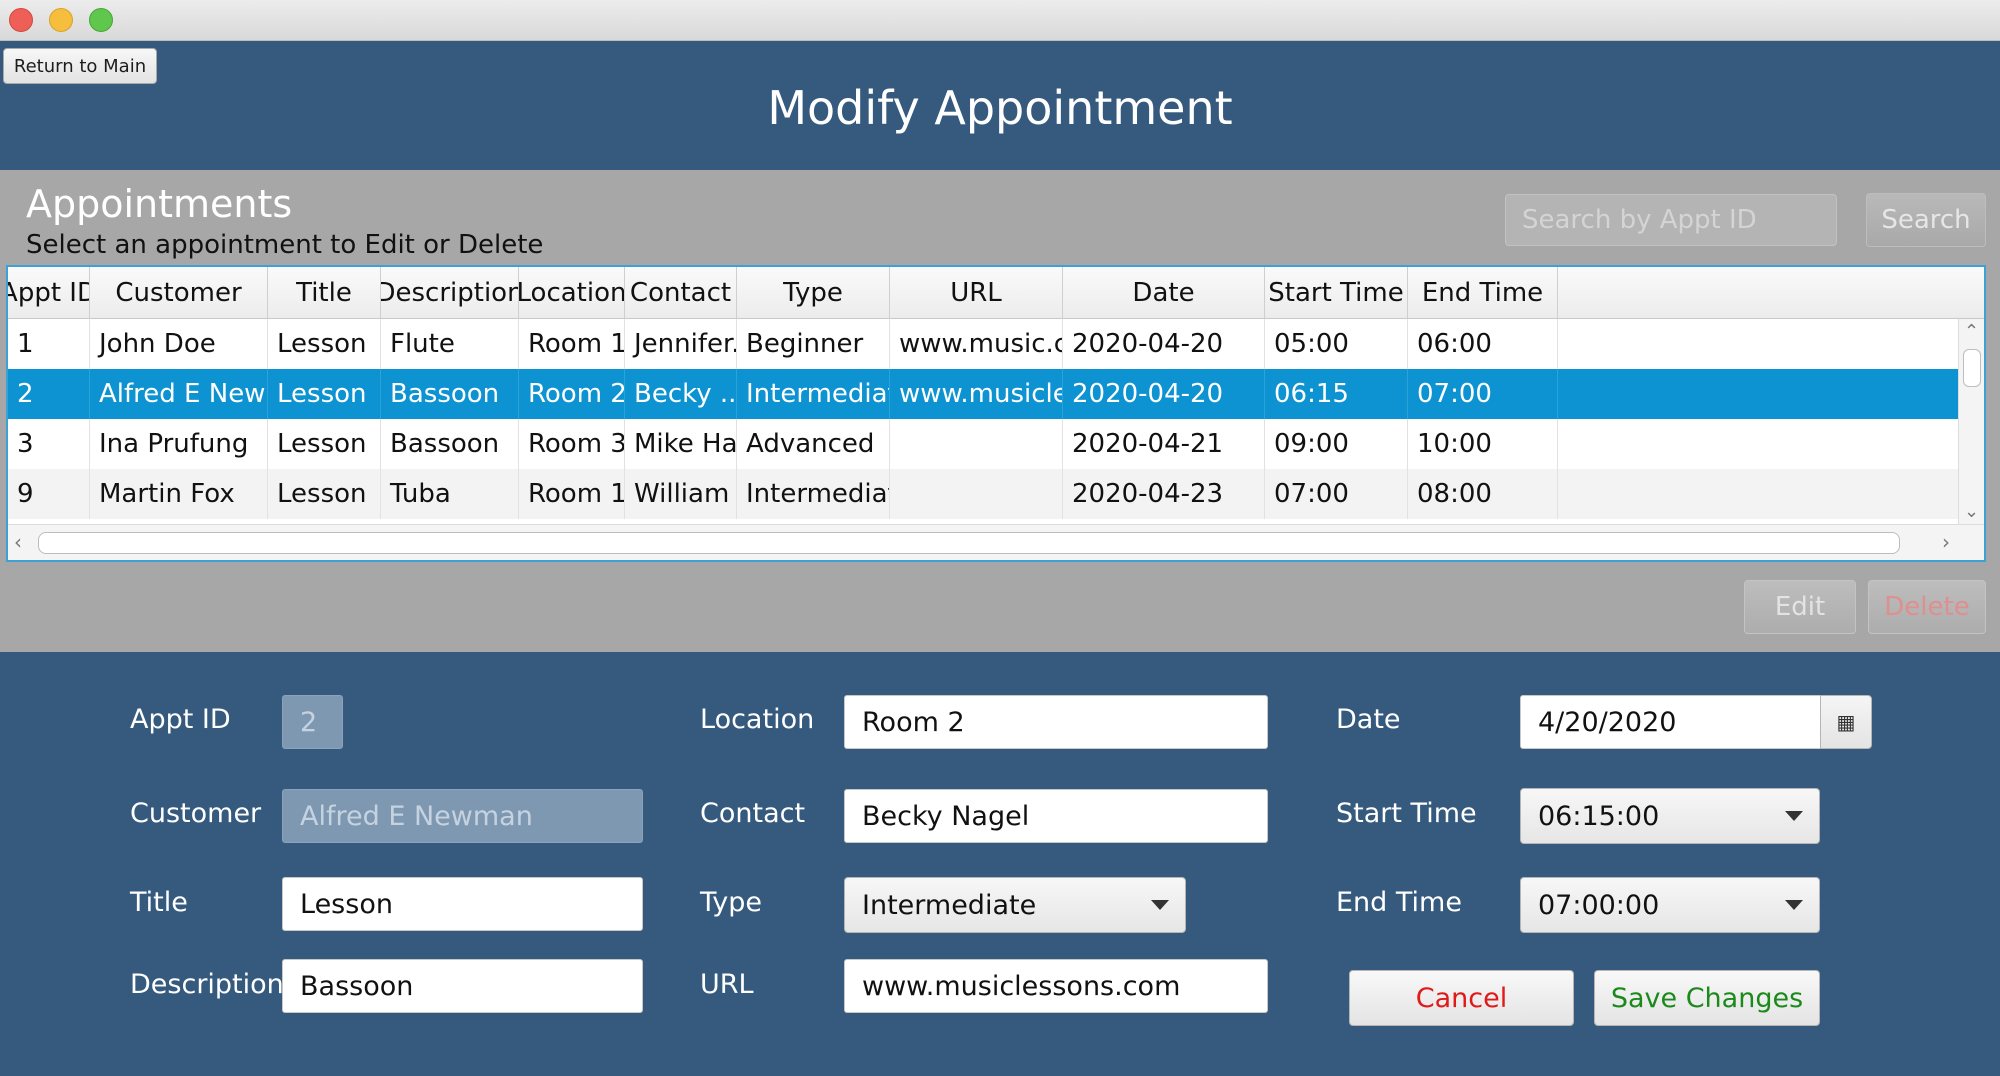 The width and height of the screenshot is (2000, 1076). I want to click on start-time-label: Start Time, so click(1406, 813).